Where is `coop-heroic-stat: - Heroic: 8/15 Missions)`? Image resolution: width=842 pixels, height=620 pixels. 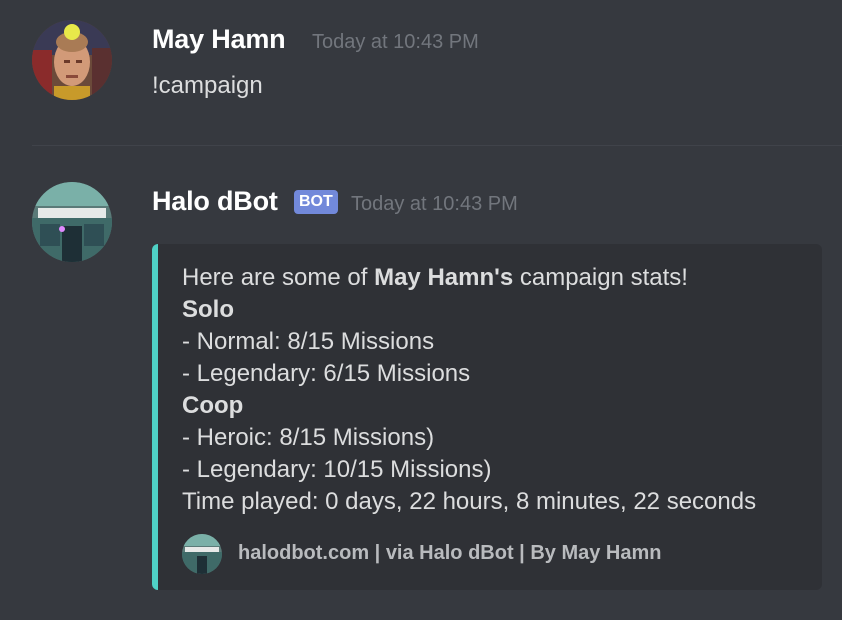 coop-heroic-stat: - Heroic: 8/15 Missions) is located at coordinates (308, 437).